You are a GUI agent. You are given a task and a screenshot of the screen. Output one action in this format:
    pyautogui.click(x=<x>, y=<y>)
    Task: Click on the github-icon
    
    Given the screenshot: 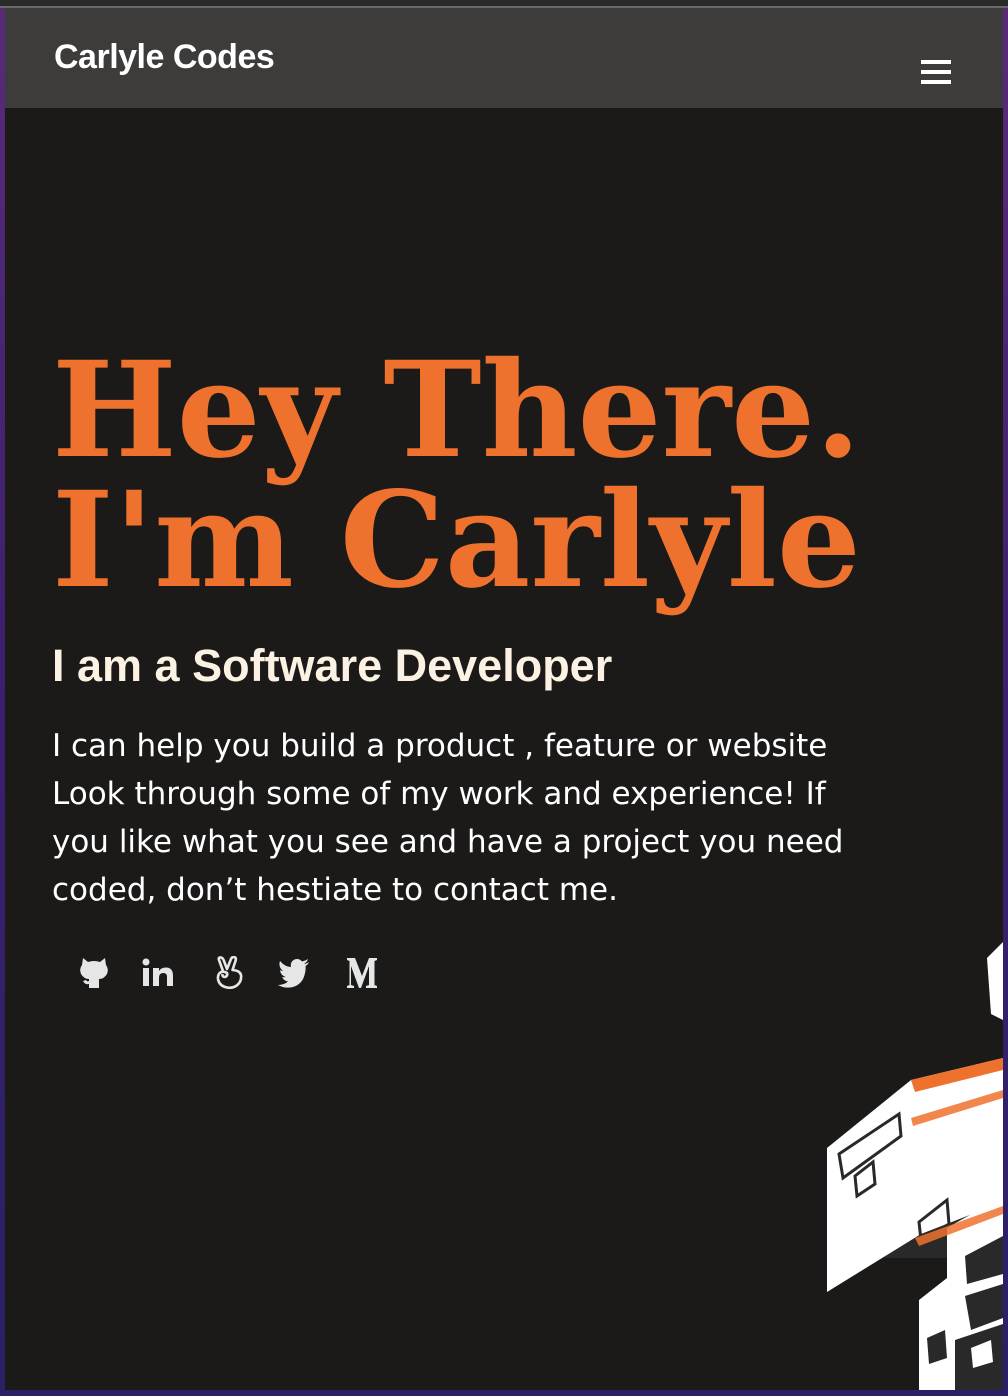 What is the action you would take?
    pyautogui.click(x=94, y=973)
    